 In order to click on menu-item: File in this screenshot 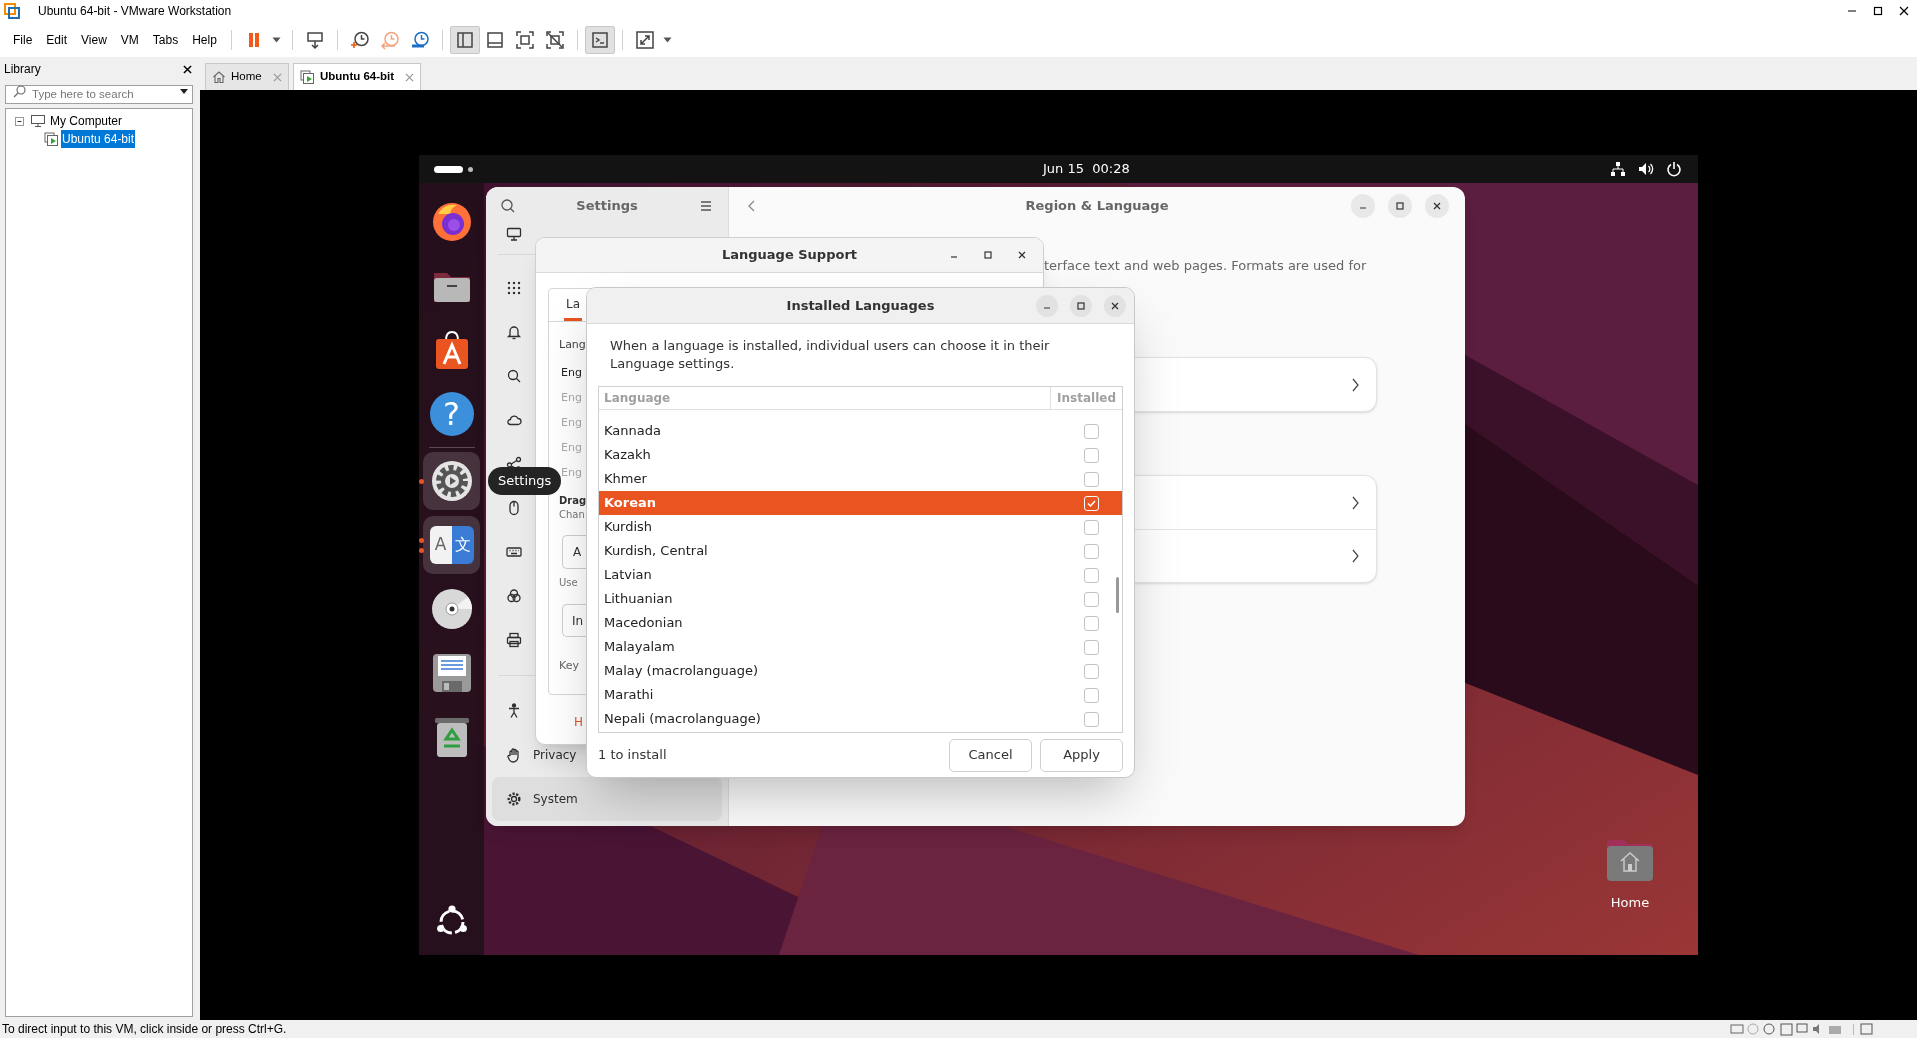, I will do `click(23, 39)`.